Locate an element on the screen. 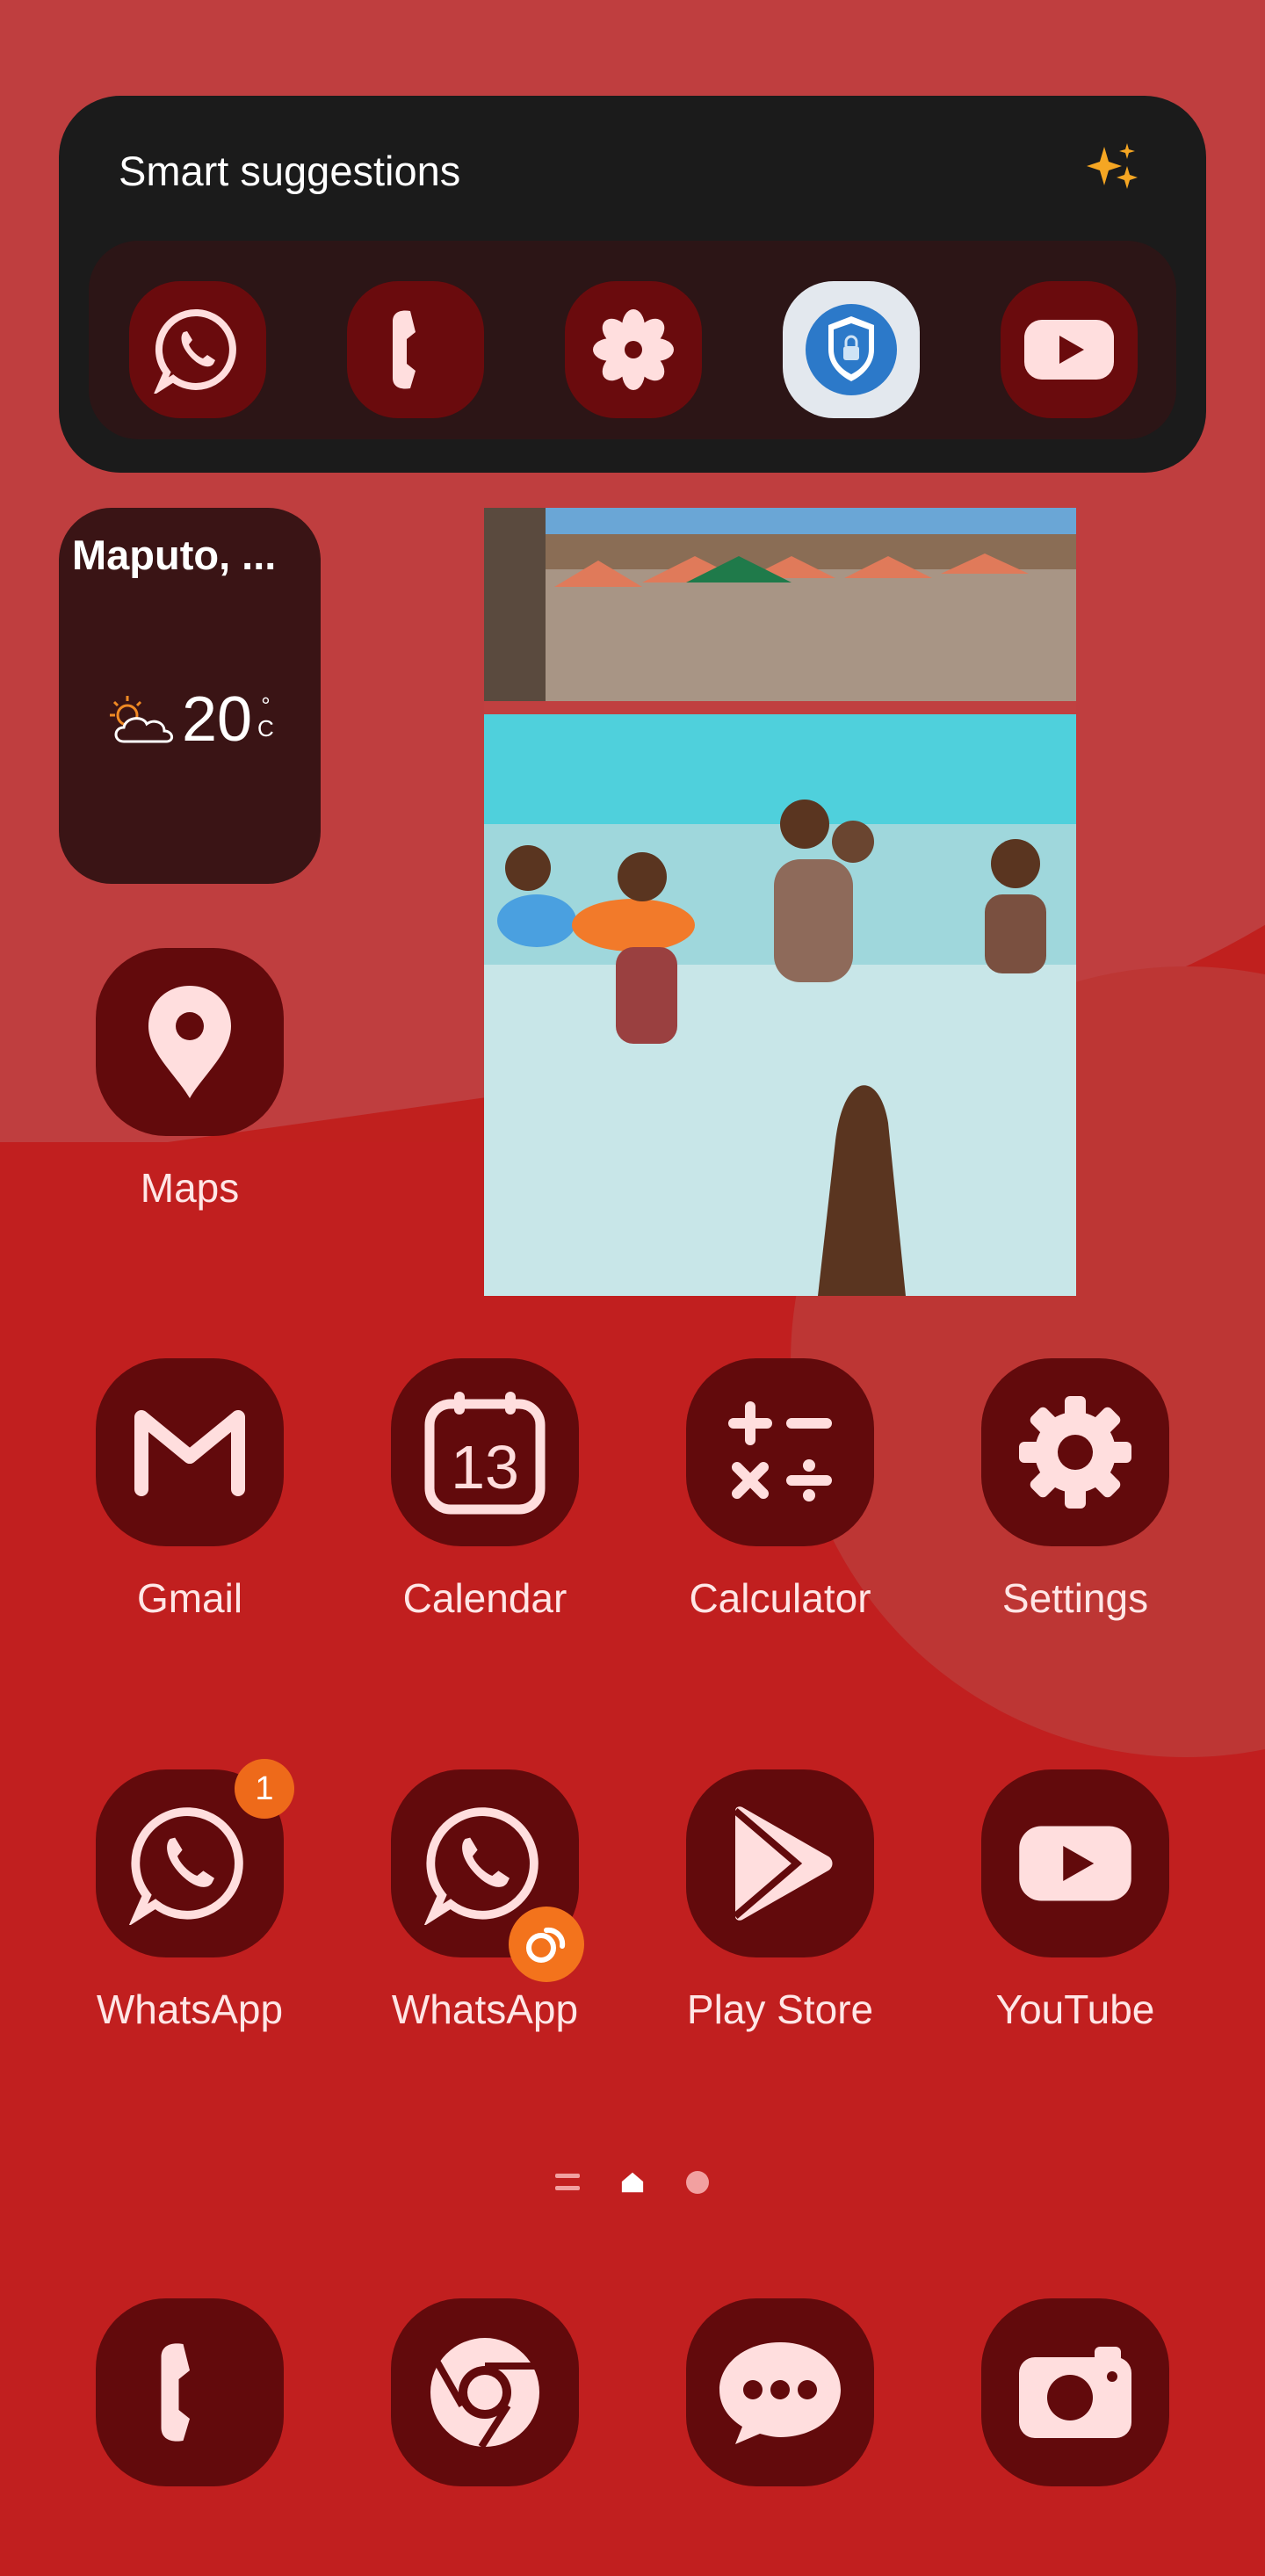 This screenshot has height=2576, width=1265. app-calendar: 13 Calendar is located at coordinates (485, 1490).